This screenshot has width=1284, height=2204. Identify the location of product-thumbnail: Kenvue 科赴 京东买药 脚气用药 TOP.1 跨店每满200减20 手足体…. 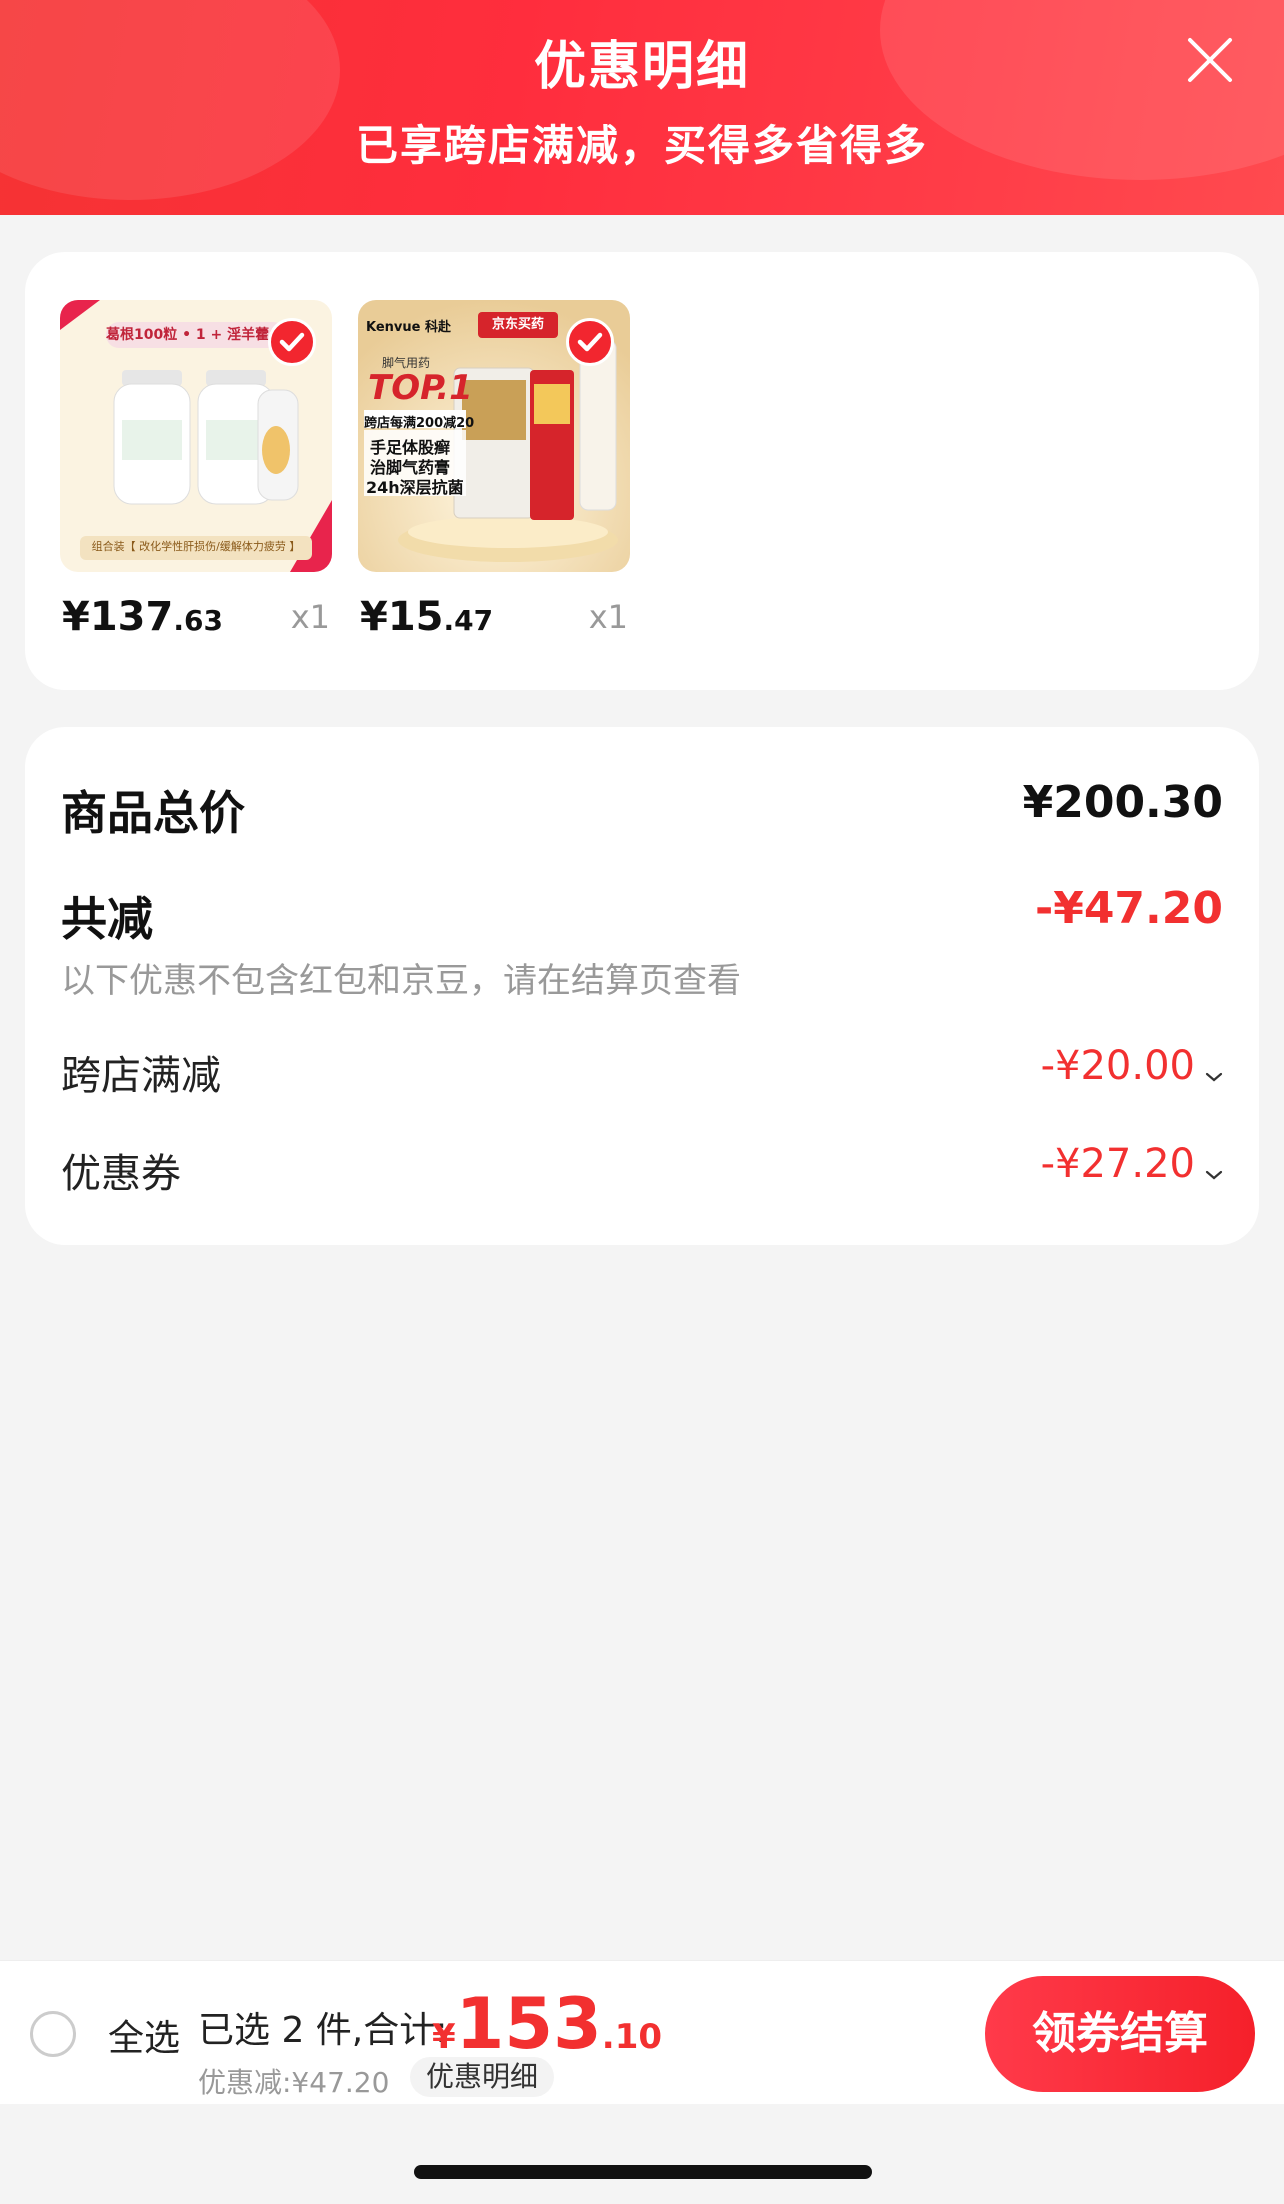
(494, 436).